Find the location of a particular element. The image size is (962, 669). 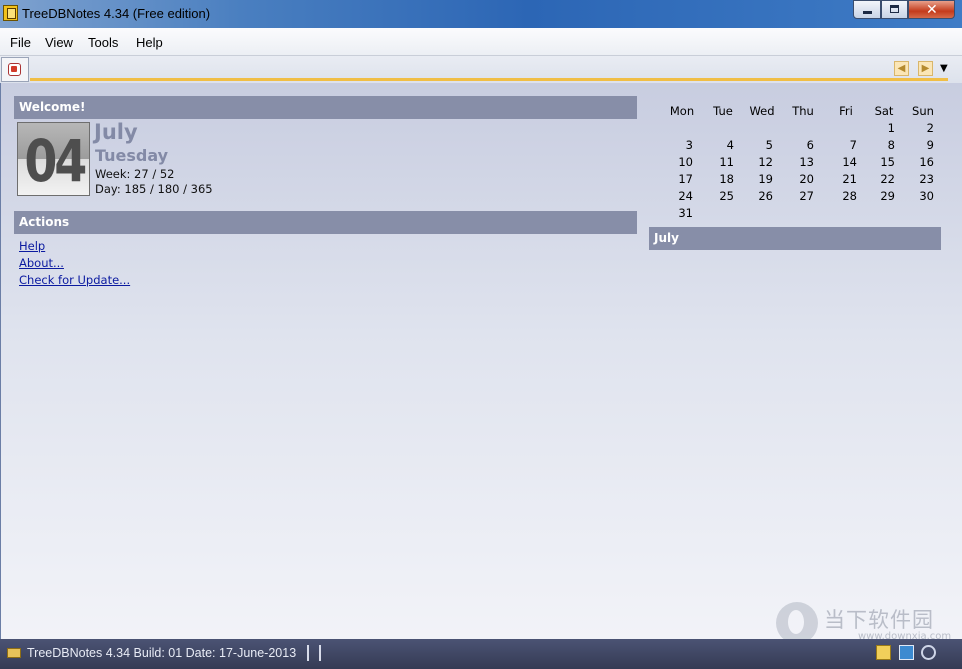

menu-file: File is located at coordinates (20, 42).